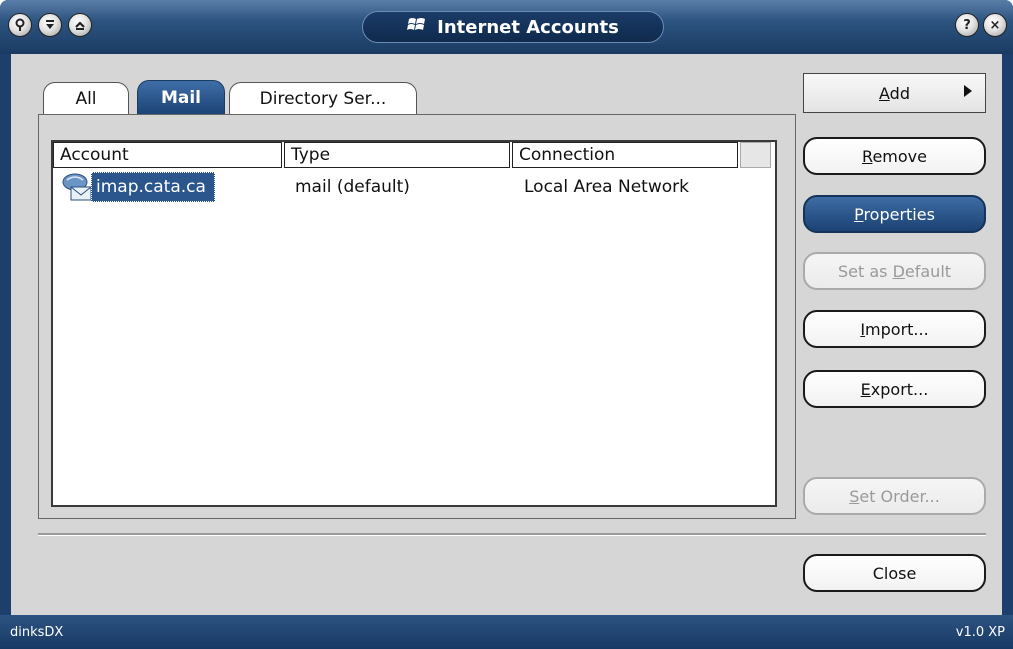 This screenshot has width=1013, height=649. What do you see at coordinates (37, 632) in the screenshot?
I see `status-left-text: dinksDX` at bounding box center [37, 632].